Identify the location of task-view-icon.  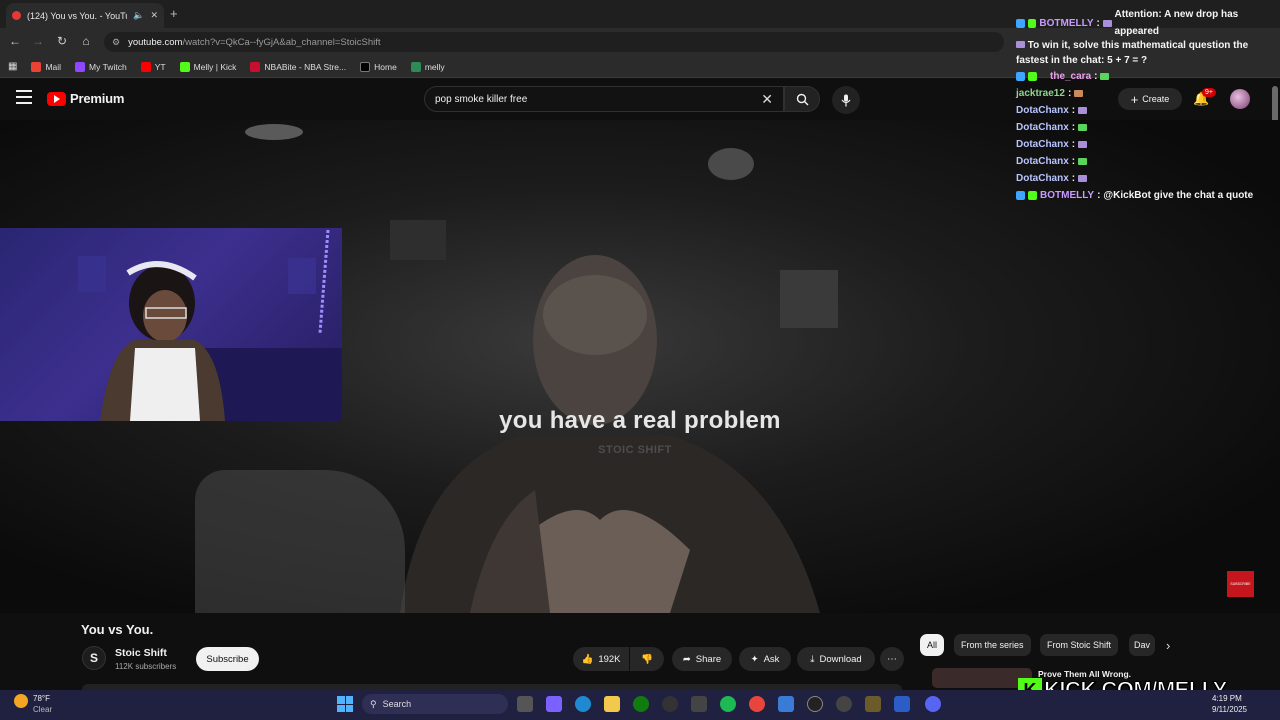
(525, 704).